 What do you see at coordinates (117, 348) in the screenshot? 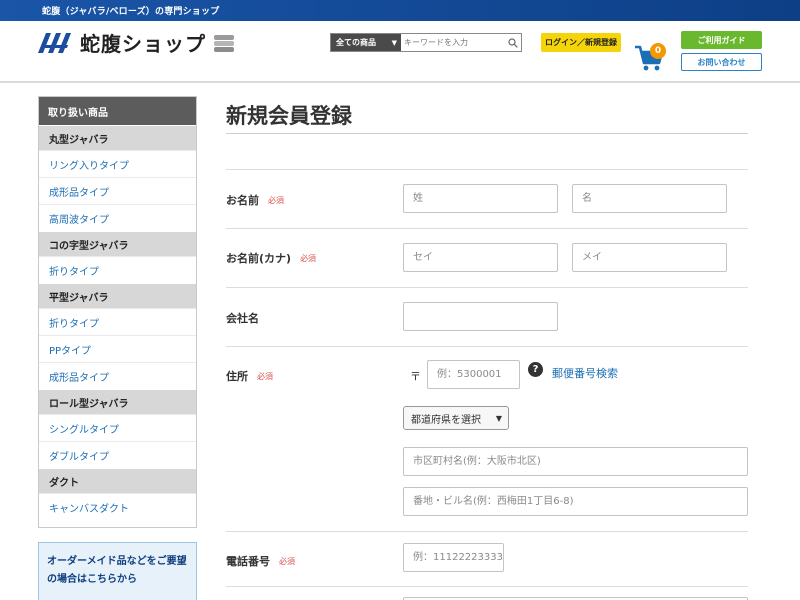
I see `sidebar-item: PPタイプ` at bounding box center [117, 348].